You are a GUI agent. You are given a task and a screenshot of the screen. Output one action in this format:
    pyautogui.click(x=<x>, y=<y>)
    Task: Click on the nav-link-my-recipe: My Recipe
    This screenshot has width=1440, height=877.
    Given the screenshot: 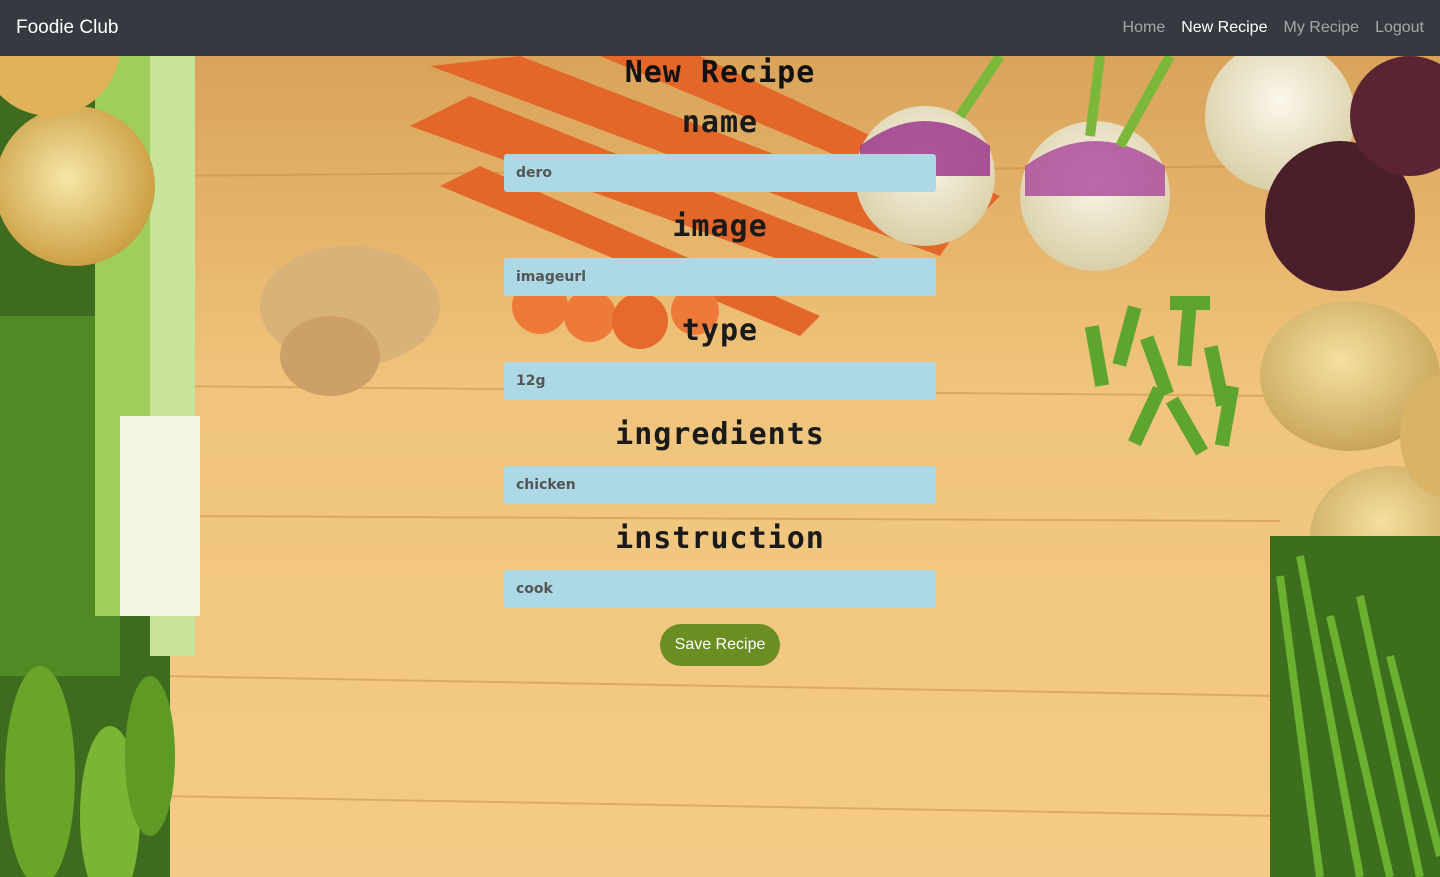 What is the action you would take?
    pyautogui.click(x=1321, y=28)
    